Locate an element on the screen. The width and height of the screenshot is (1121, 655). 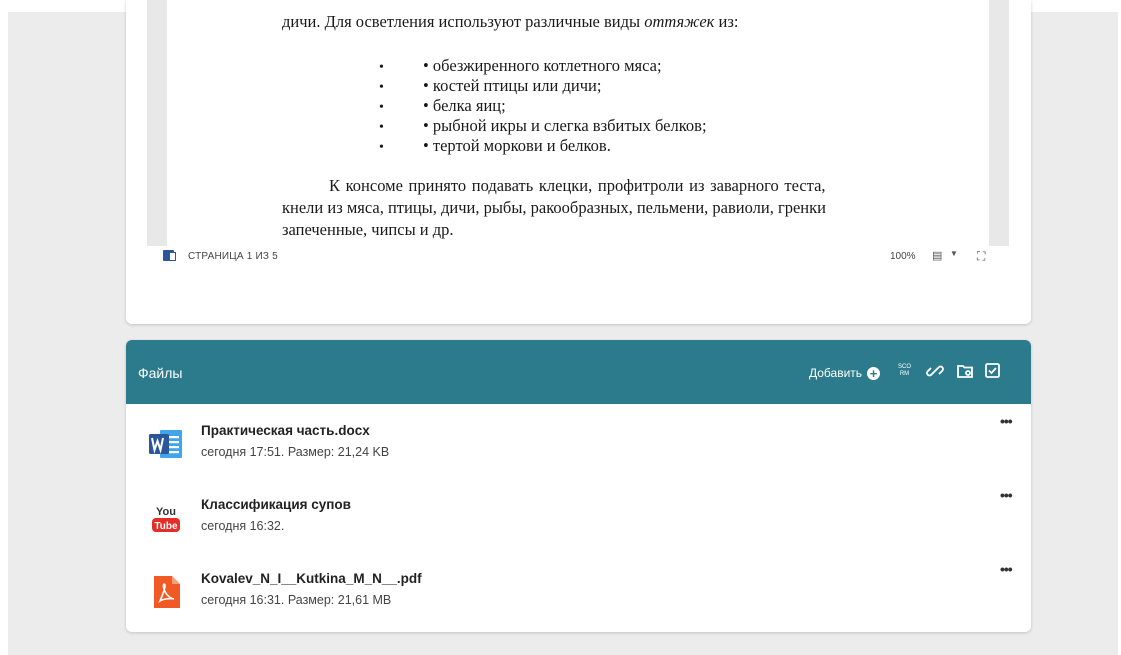
pdf-icon is located at coordinates (167, 592).